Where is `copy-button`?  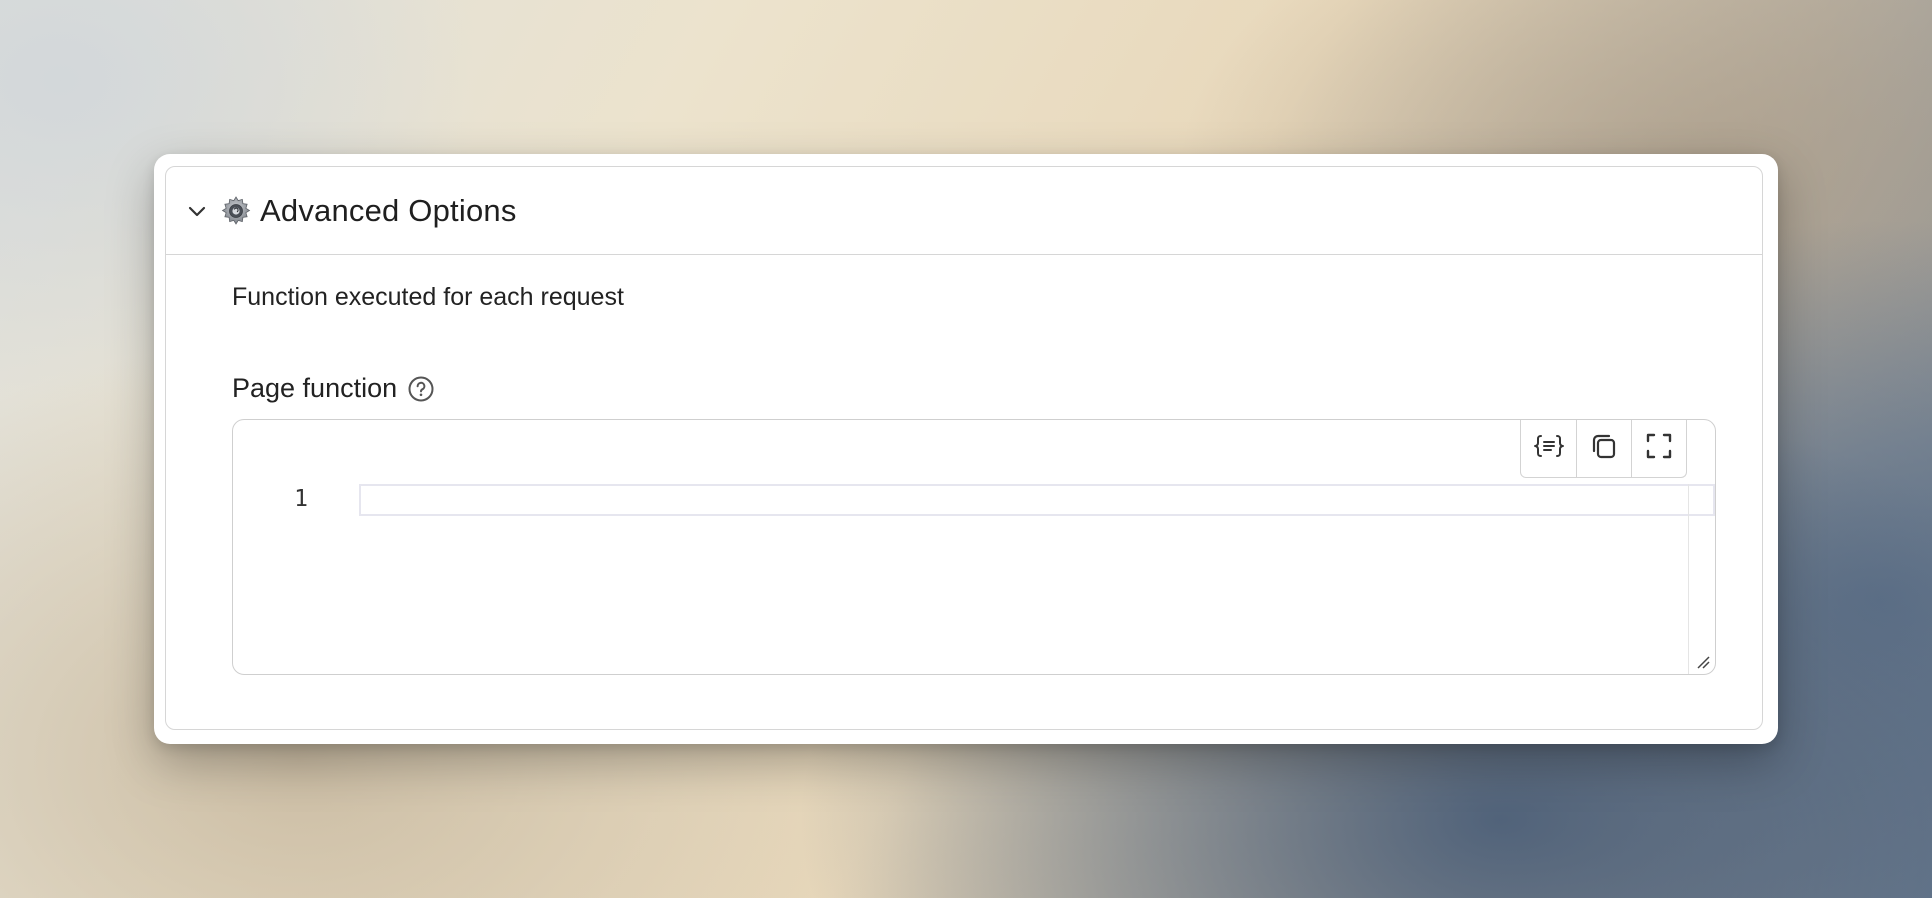
copy-button is located at coordinates (1603, 448).